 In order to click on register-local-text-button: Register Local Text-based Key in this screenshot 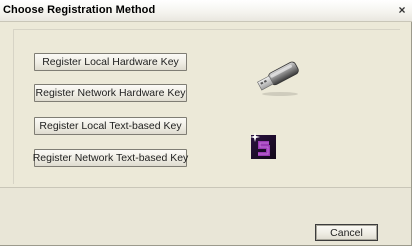, I will do `click(110, 126)`.